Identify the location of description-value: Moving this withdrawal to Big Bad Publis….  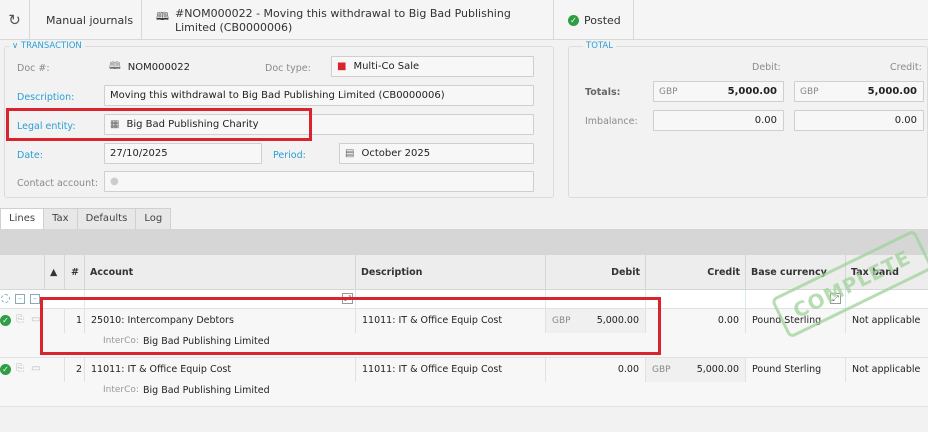
(277, 95).